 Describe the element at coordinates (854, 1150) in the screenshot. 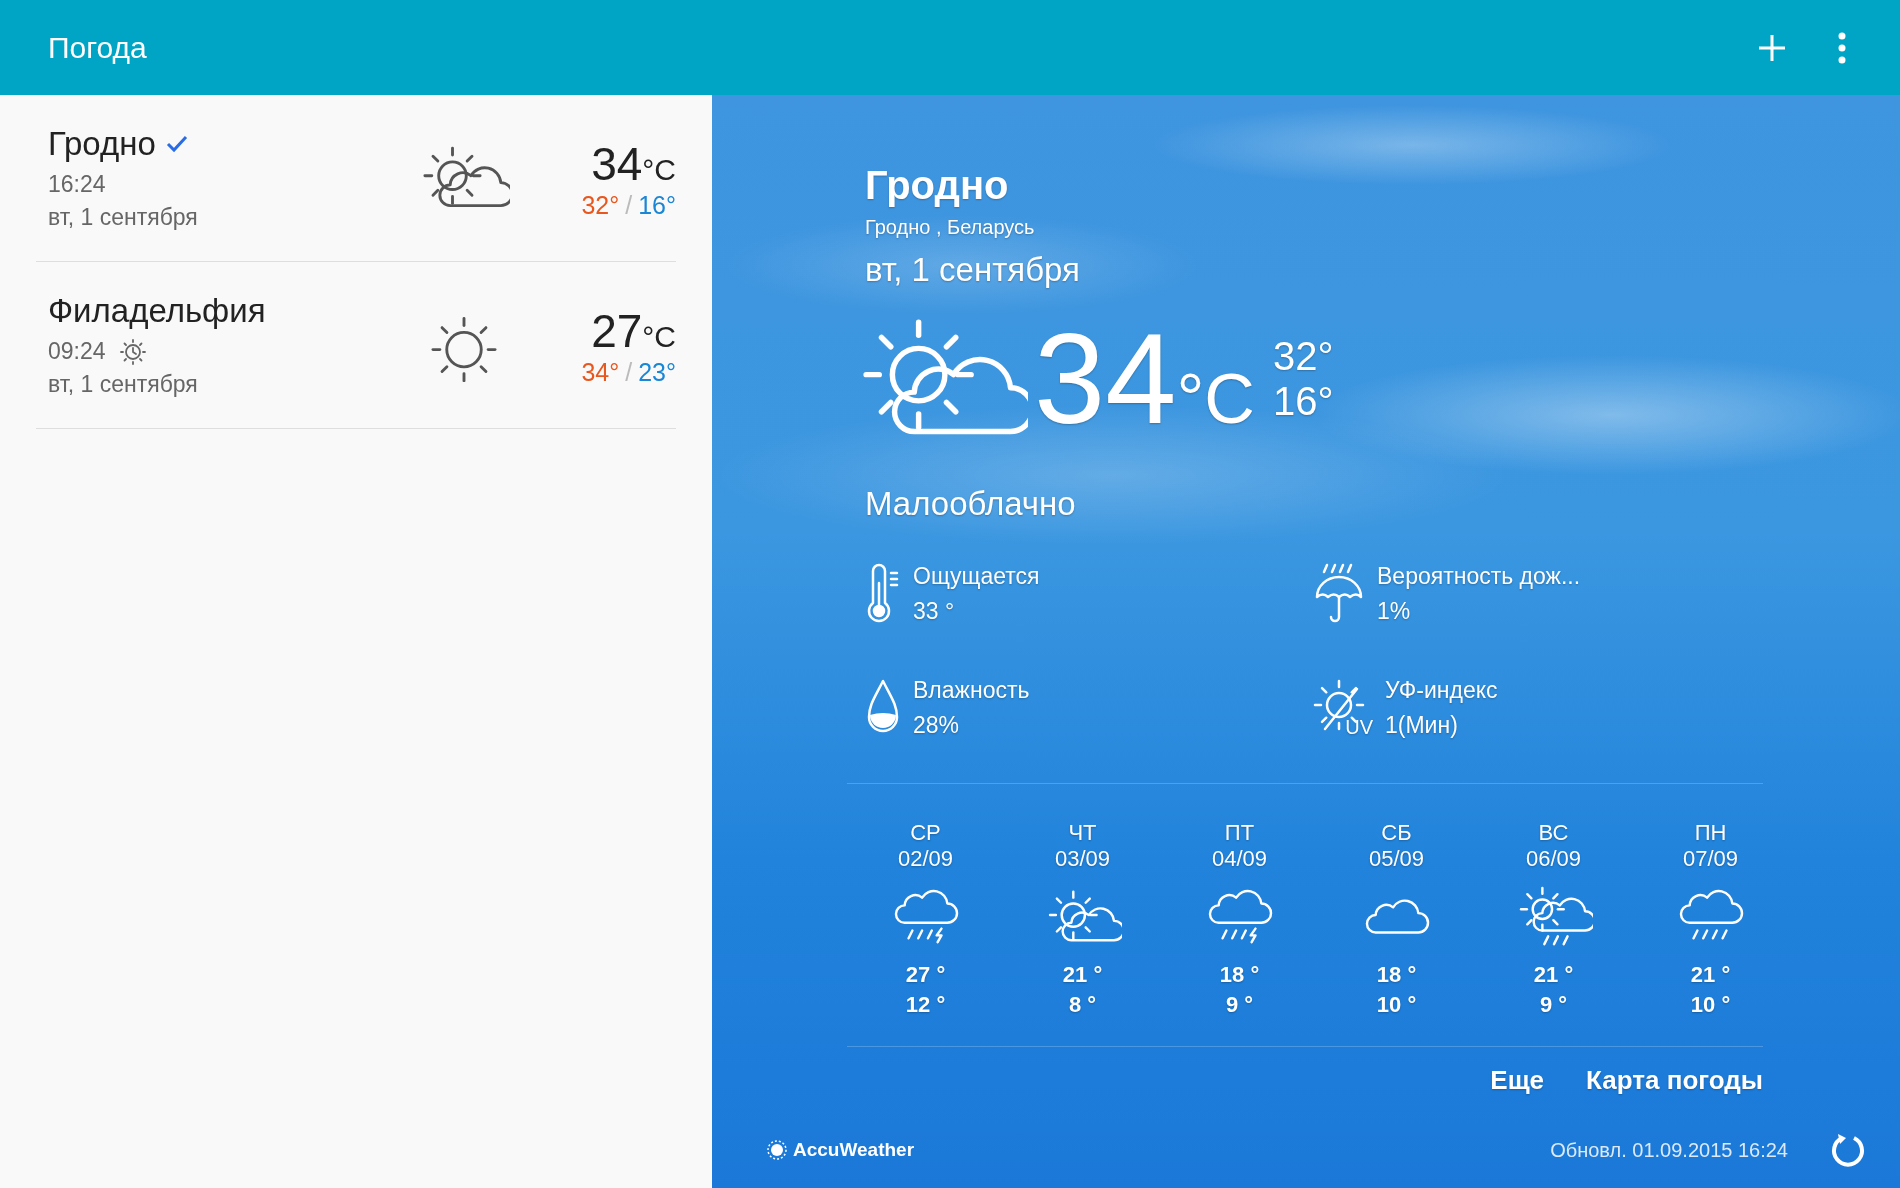

I see `provider-logo-text: AccuWeather` at that location.